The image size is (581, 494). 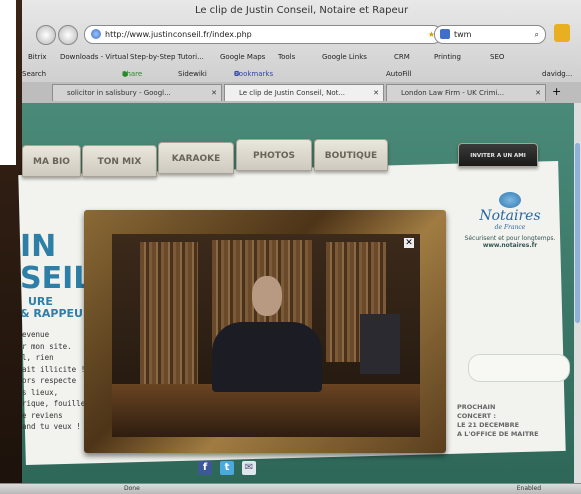 What do you see at coordinates (249, 468) in the screenshot?
I see `email-icon: ✉` at bounding box center [249, 468].